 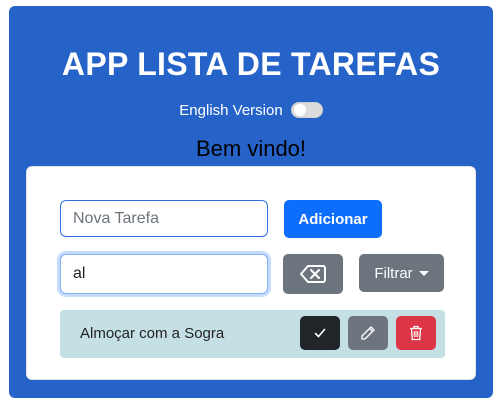 I want to click on trash-icon, so click(x=416, y=333).